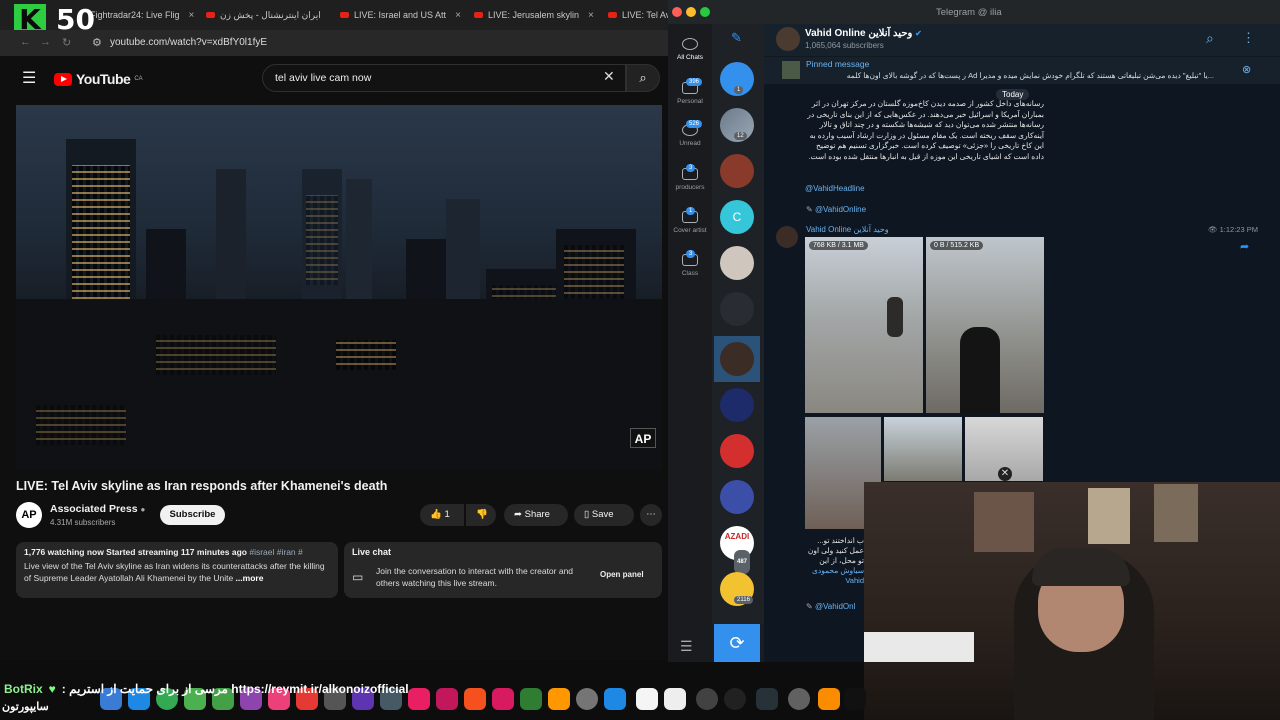 The image size is (1280, 720). I want to click on channel-avatar: AP, so click(29, 515).